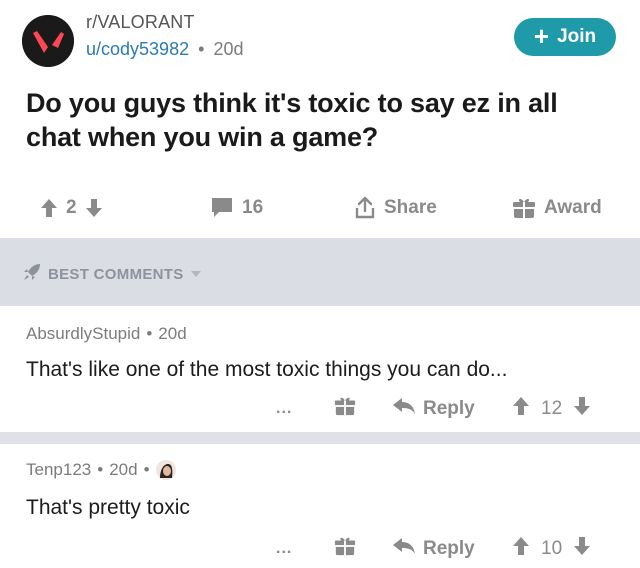  What do you see at coordinates (320, 438) in the screenshot?
I see `comment-divider` at bounding box center [320, 438].